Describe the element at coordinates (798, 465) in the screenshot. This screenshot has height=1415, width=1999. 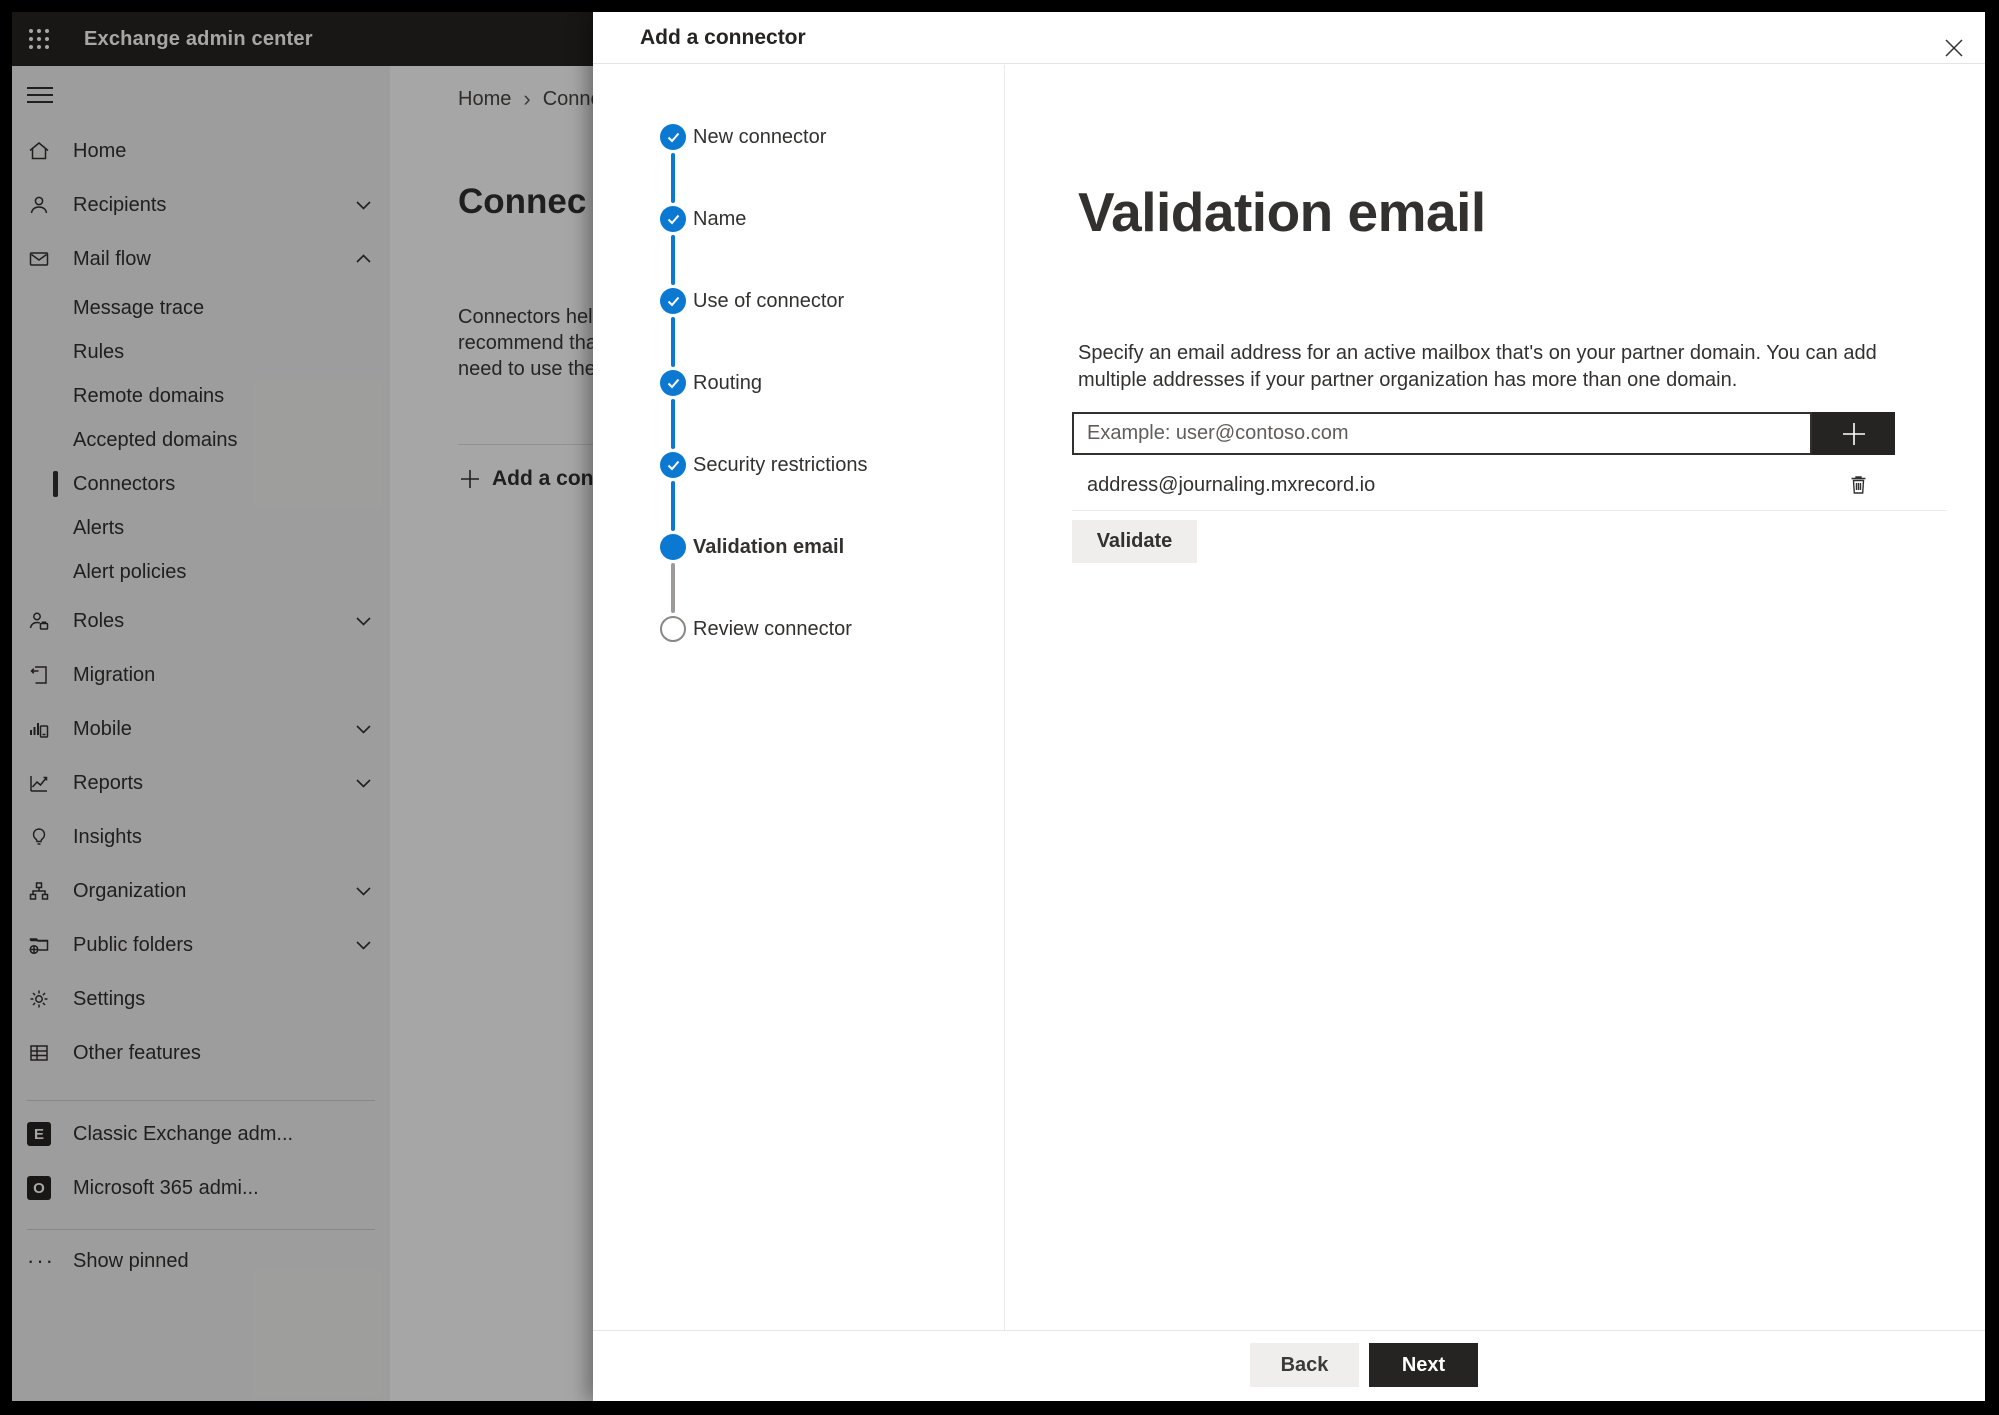
I see `step-security-restrictions: Security restrictions` at that location.